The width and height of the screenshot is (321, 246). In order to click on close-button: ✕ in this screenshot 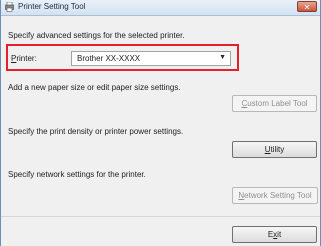, I will do `click(307, 6)`.